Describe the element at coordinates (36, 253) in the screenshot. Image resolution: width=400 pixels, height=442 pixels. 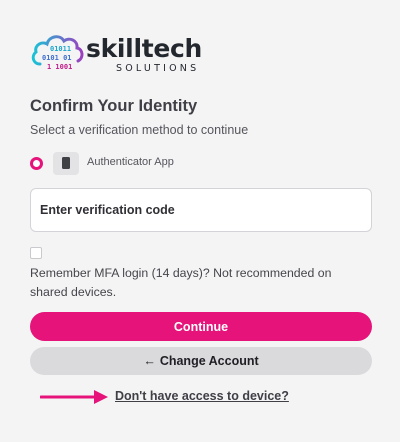
I see `remember-mfa-checkbox` at that location.